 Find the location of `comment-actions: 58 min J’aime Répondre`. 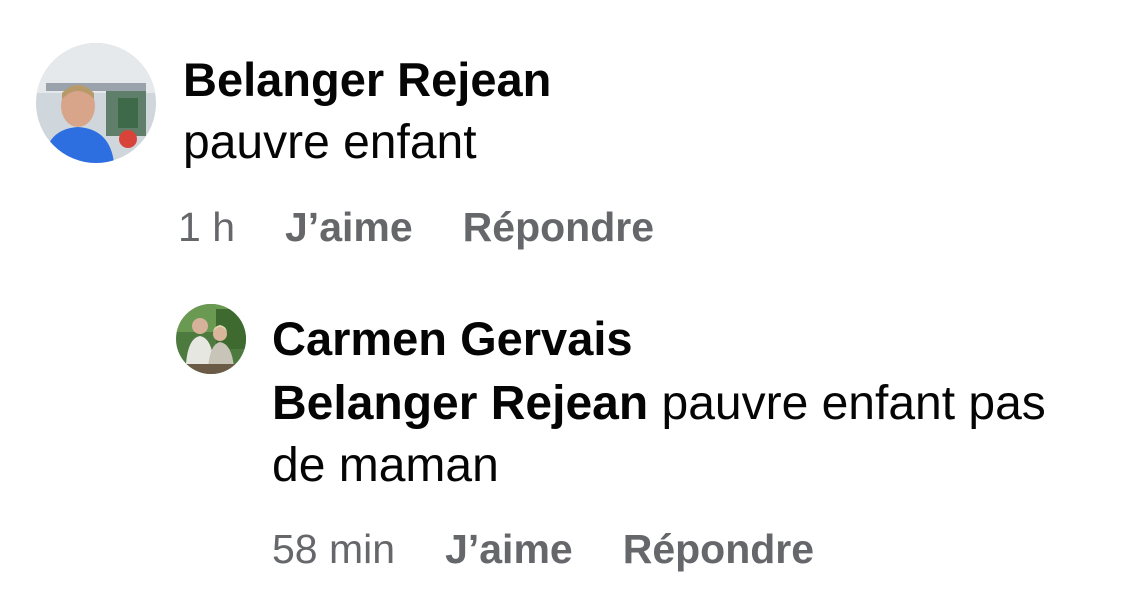

comment-actions: 58 min J’aime Répondre is located at coordinates (543, 549).